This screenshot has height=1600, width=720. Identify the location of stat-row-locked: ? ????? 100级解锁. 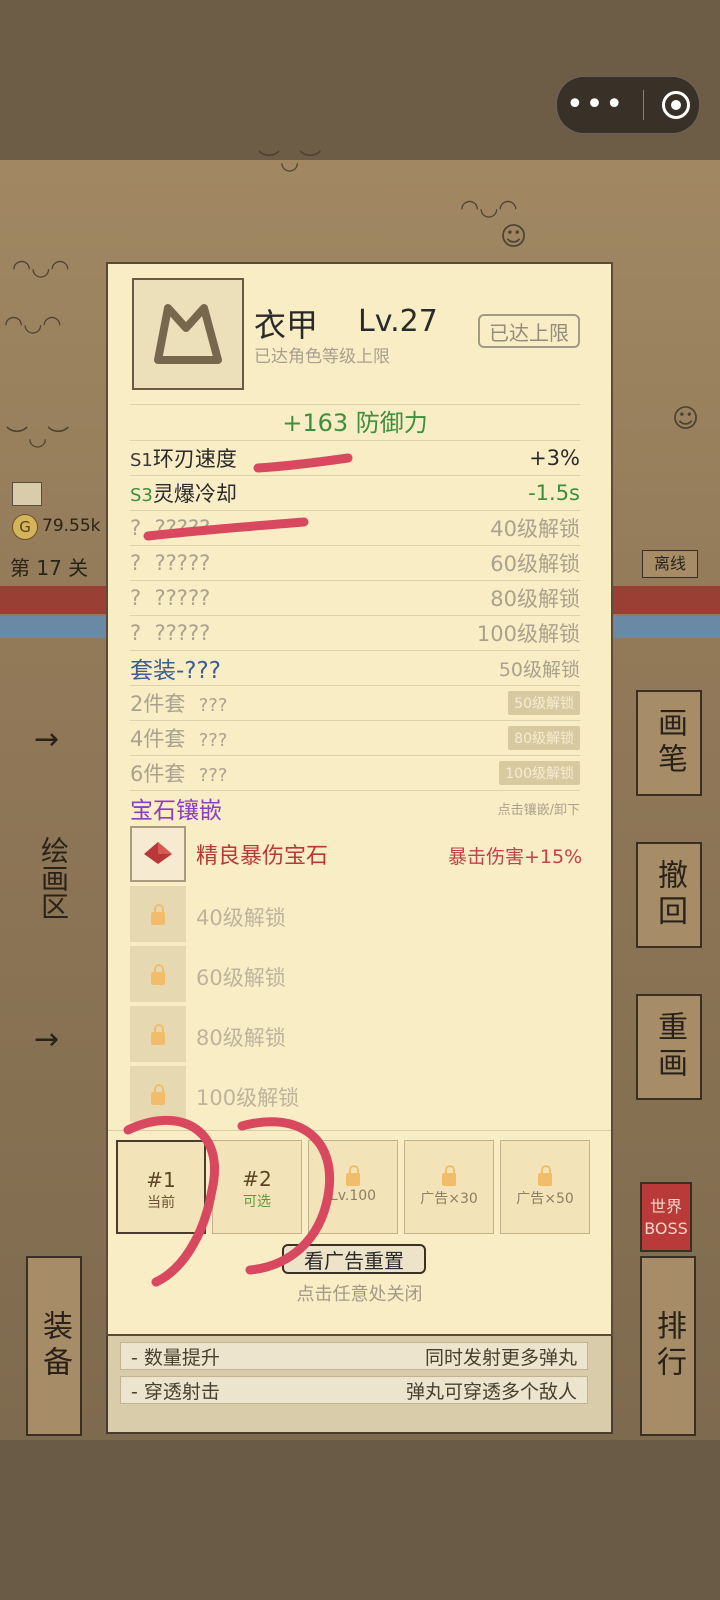
(355, 632).